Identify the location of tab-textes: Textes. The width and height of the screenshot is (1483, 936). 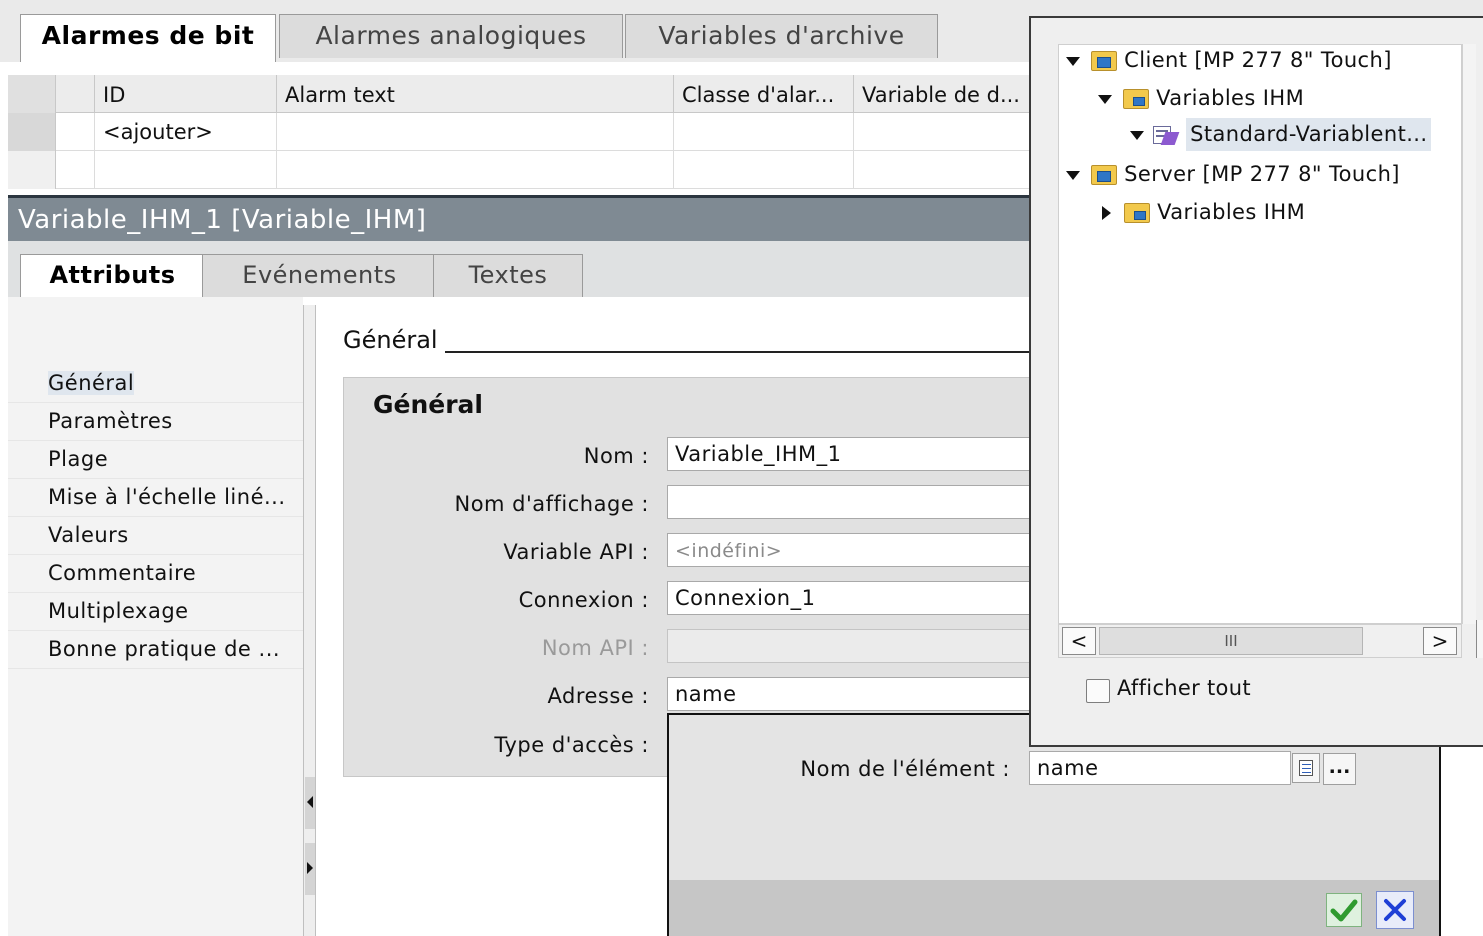
(508, 275).